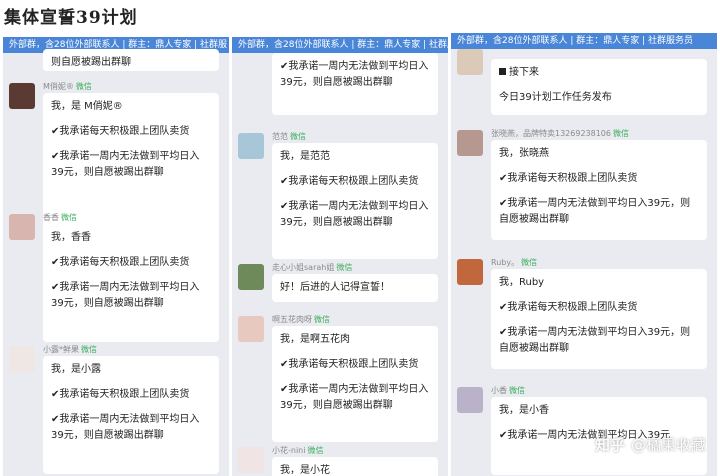  What do you see at coordinates (67, 86) in the screenshot?
I see `sender-name: M俏妮® 微信` at bounding box center [67, 86].